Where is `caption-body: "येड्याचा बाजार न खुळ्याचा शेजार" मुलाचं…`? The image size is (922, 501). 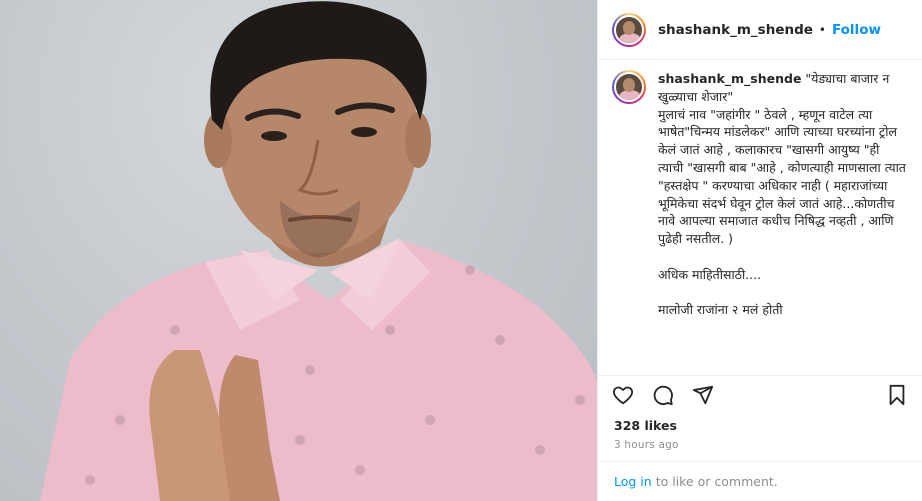 caption-body: "येड्याचा बाजार न खुळ्याचा शेजार" मुलाचं… is located at coordinates (782, 194).